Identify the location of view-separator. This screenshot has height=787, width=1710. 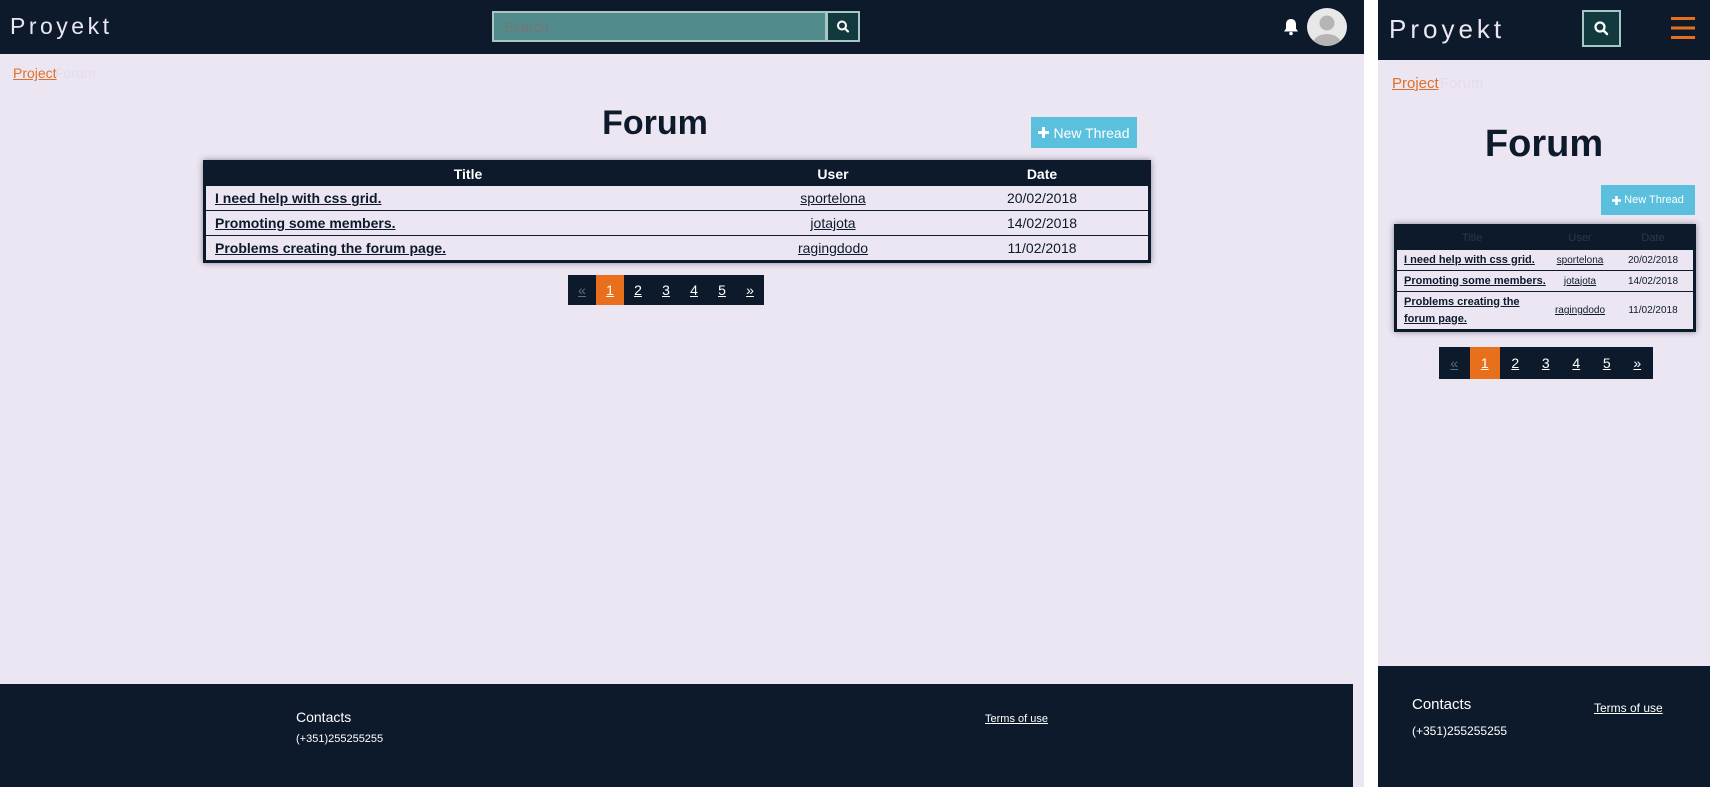
(1371, 393).